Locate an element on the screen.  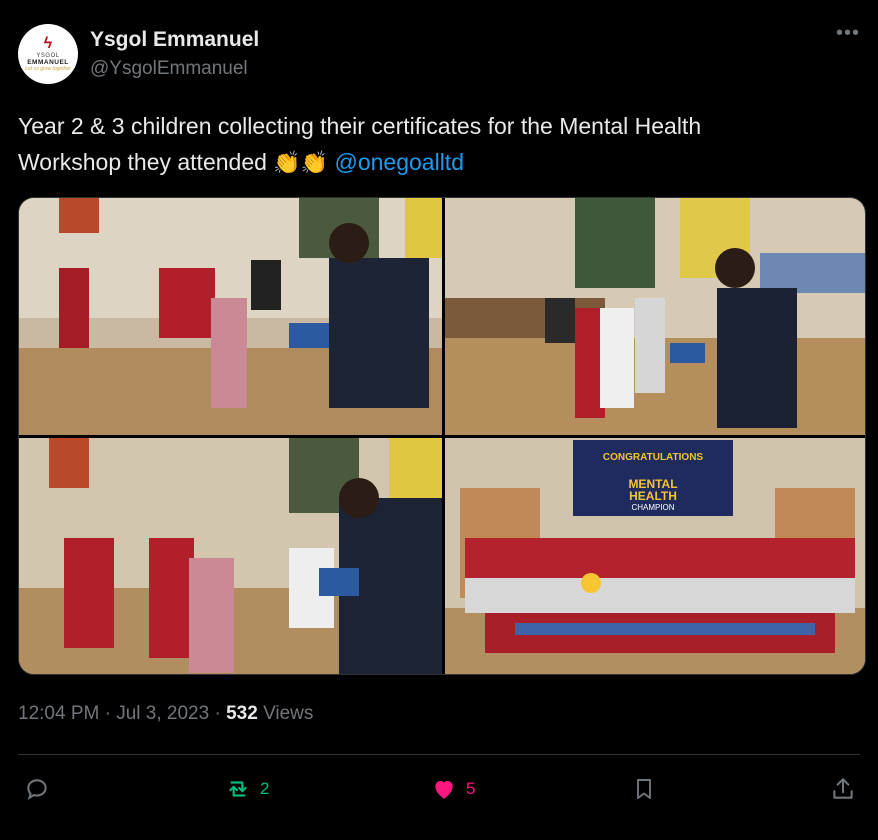
tweet-text-line-2-prefix: Workshop they attended is located at coordinates (142, 162).